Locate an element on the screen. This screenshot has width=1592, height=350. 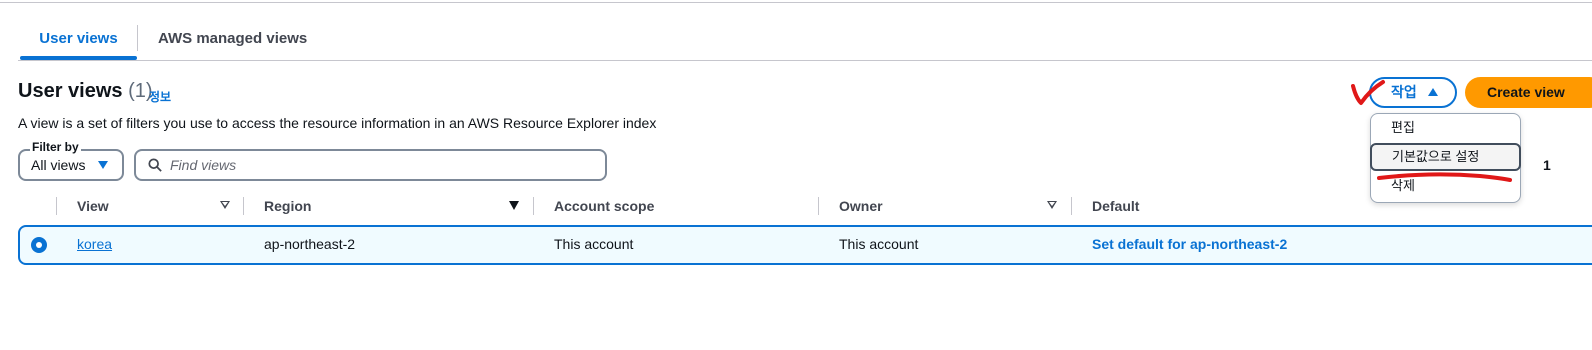
view-tabs: User views AWS managed views is located at coordinates (805, 40).